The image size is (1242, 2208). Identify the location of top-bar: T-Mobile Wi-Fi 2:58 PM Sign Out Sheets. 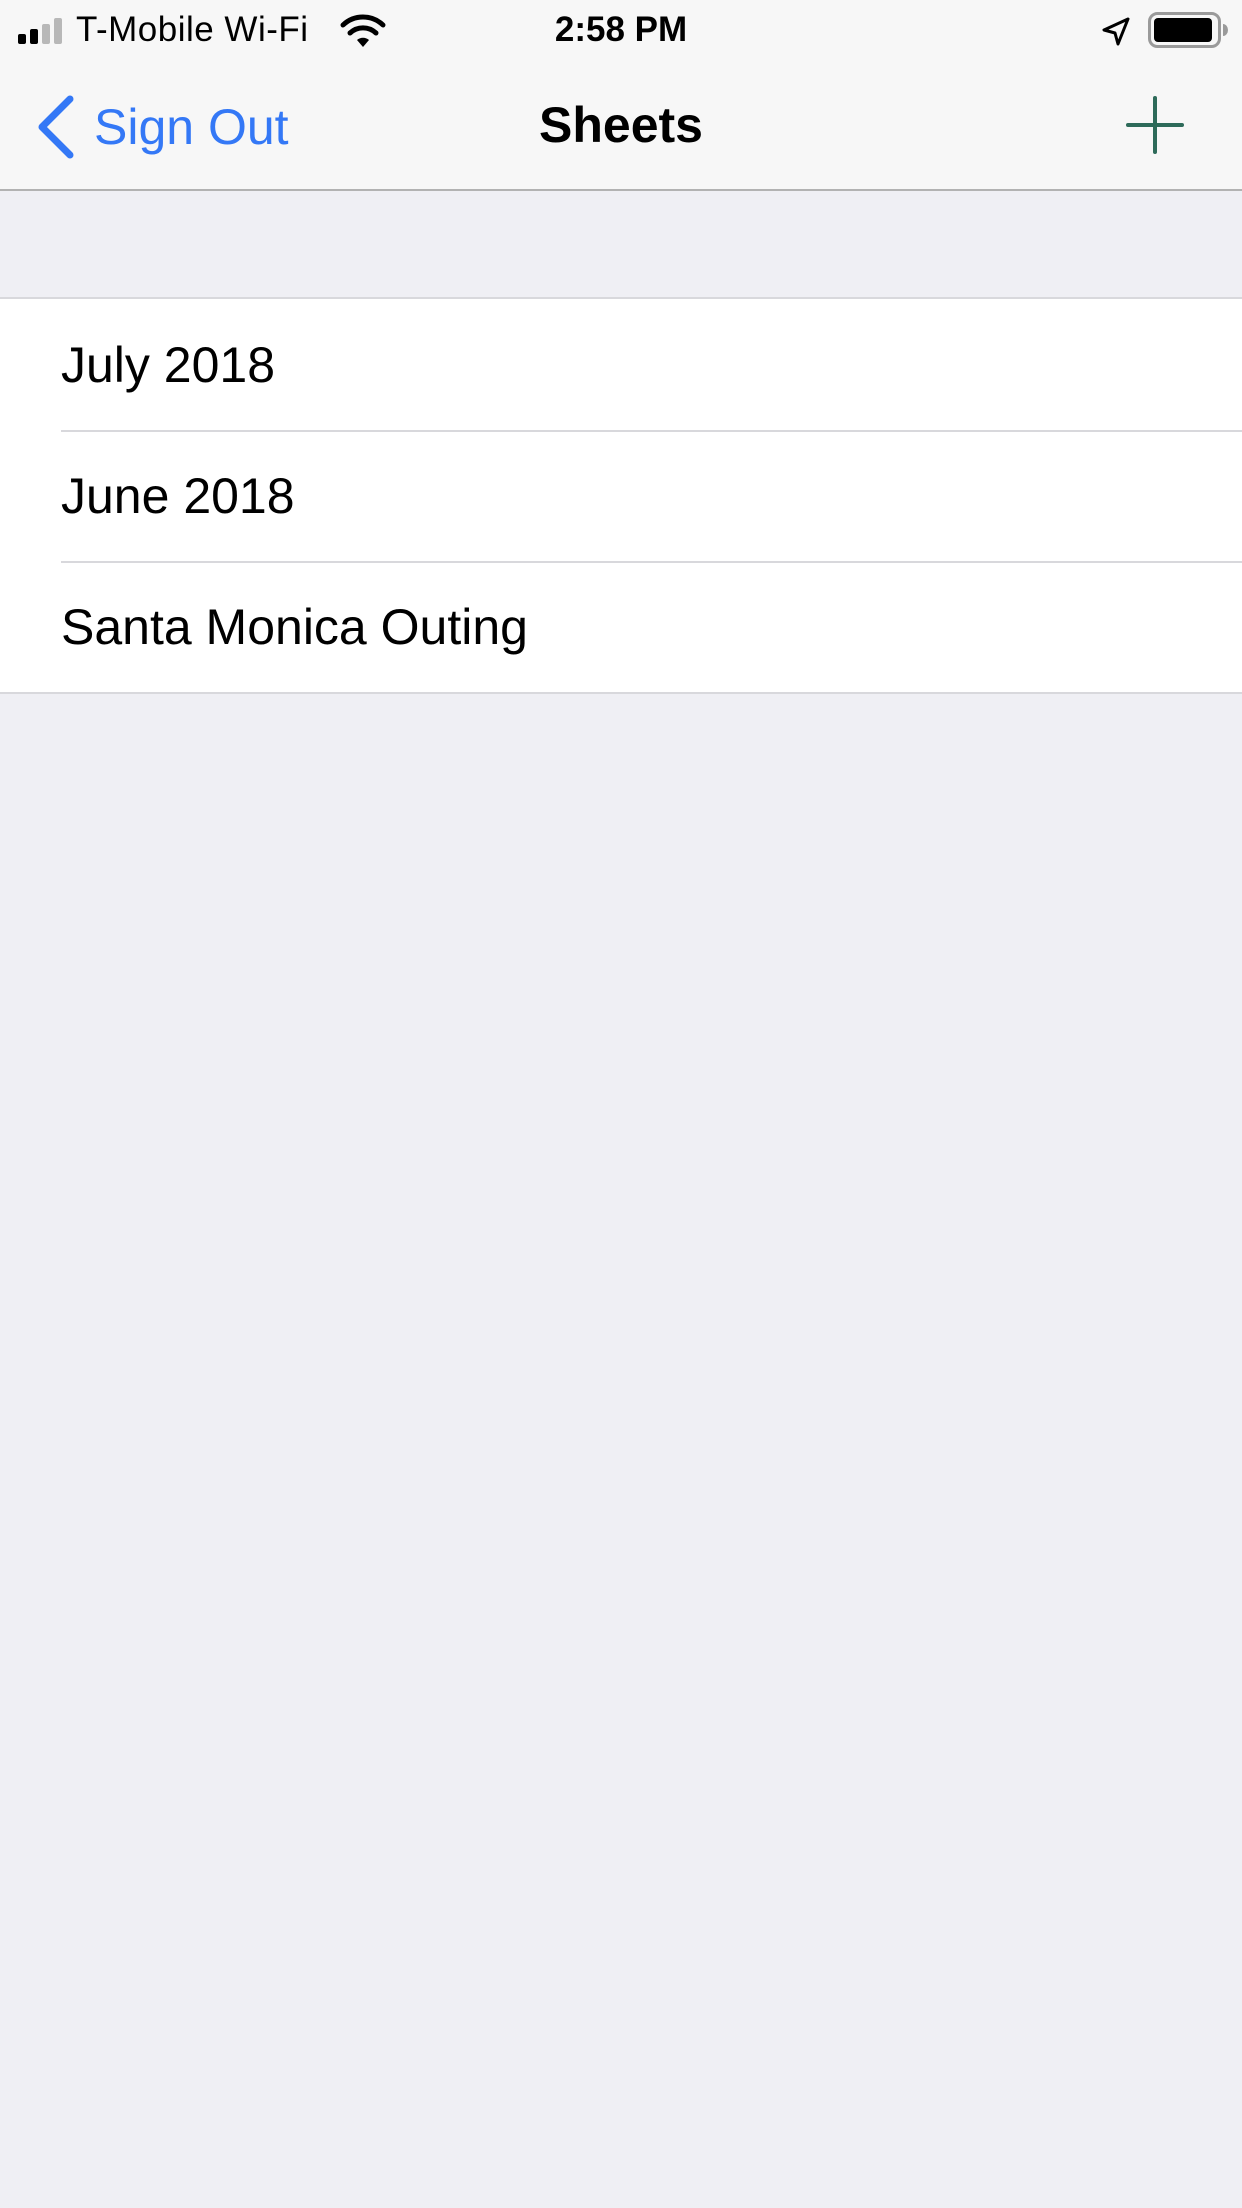
(621, 95).